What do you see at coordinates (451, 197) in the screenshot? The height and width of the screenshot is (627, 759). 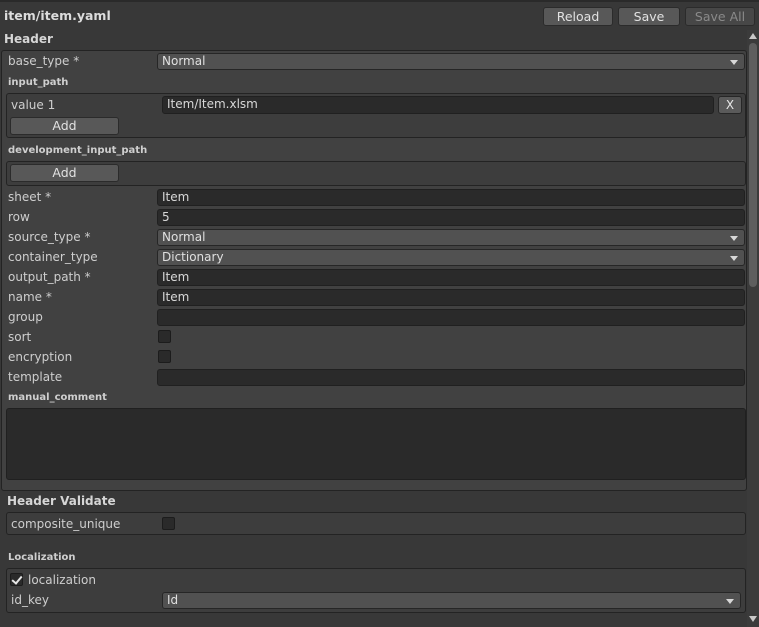 I see `sheet-field: Item` at bounding box center [451, 197].